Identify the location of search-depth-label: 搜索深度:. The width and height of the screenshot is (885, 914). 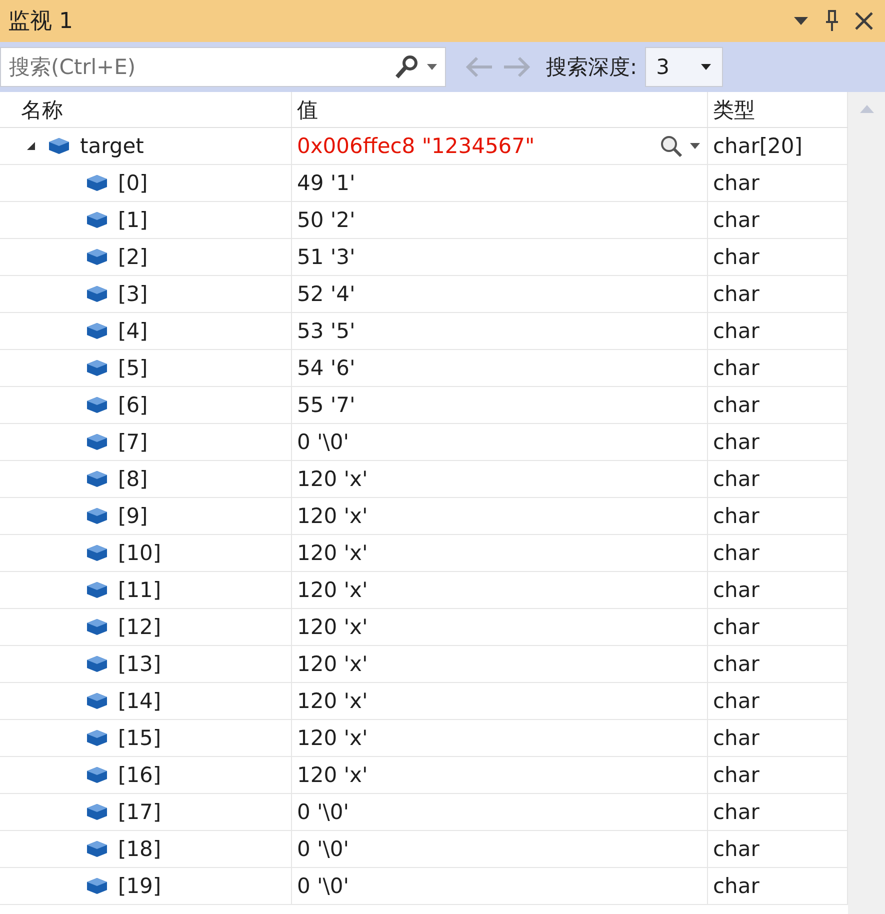
(592, 67).